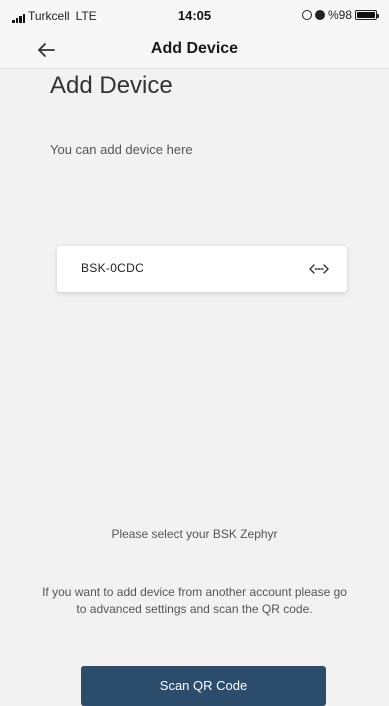 The image size is (389, 706). What do you see at coordinates (202, 269) in the screenshot?
I see `device-list-item: BSK-0CDC` at bounding box center [202, 269].